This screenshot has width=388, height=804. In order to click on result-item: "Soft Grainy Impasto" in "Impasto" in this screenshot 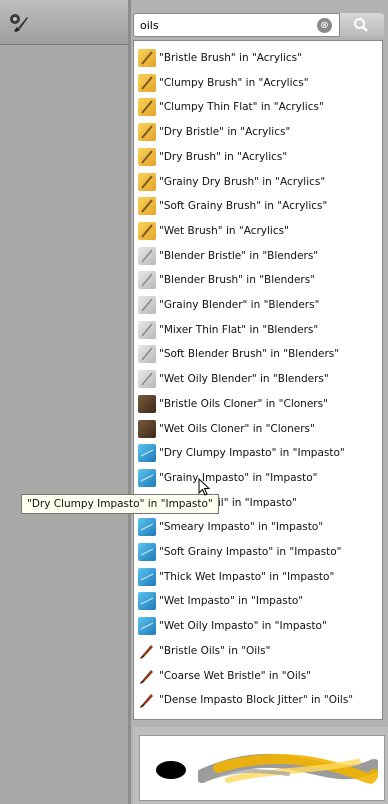, I will do `click(258, 552)`.